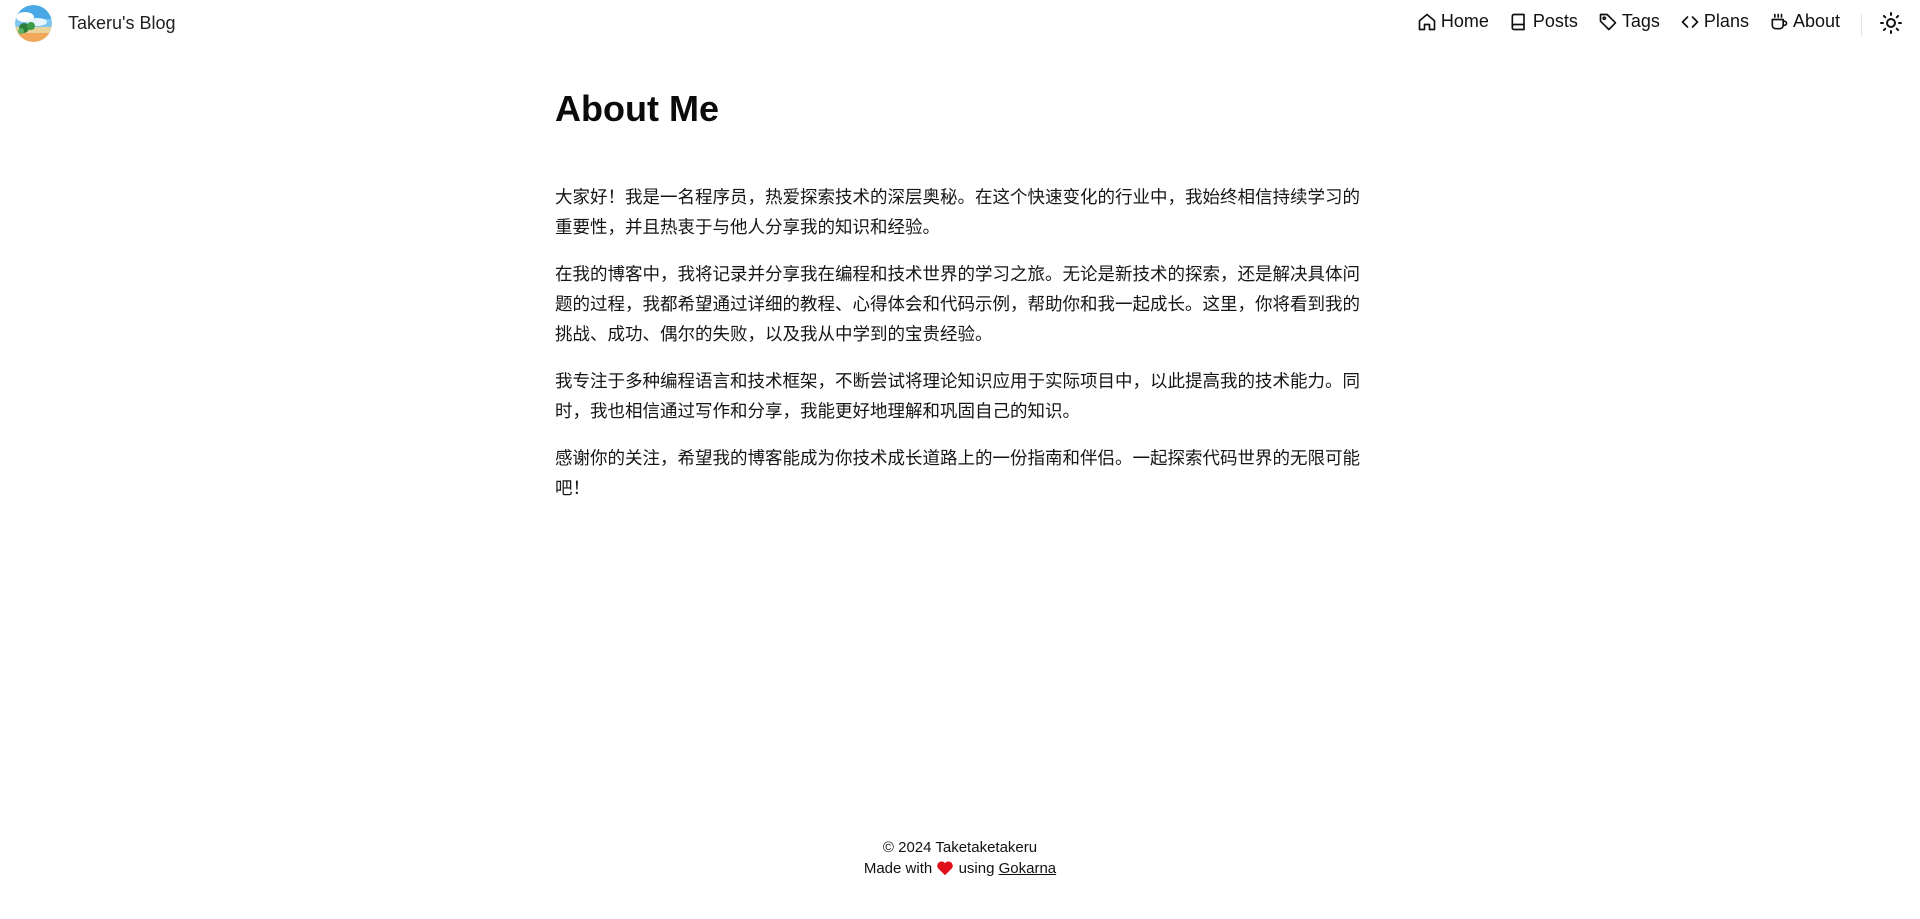 This screenshot has width=1920, height=919. What do you see at coordinates (1519, 22) in the screenshot?
I see `book-icon` at bounding box center [1519, 22].